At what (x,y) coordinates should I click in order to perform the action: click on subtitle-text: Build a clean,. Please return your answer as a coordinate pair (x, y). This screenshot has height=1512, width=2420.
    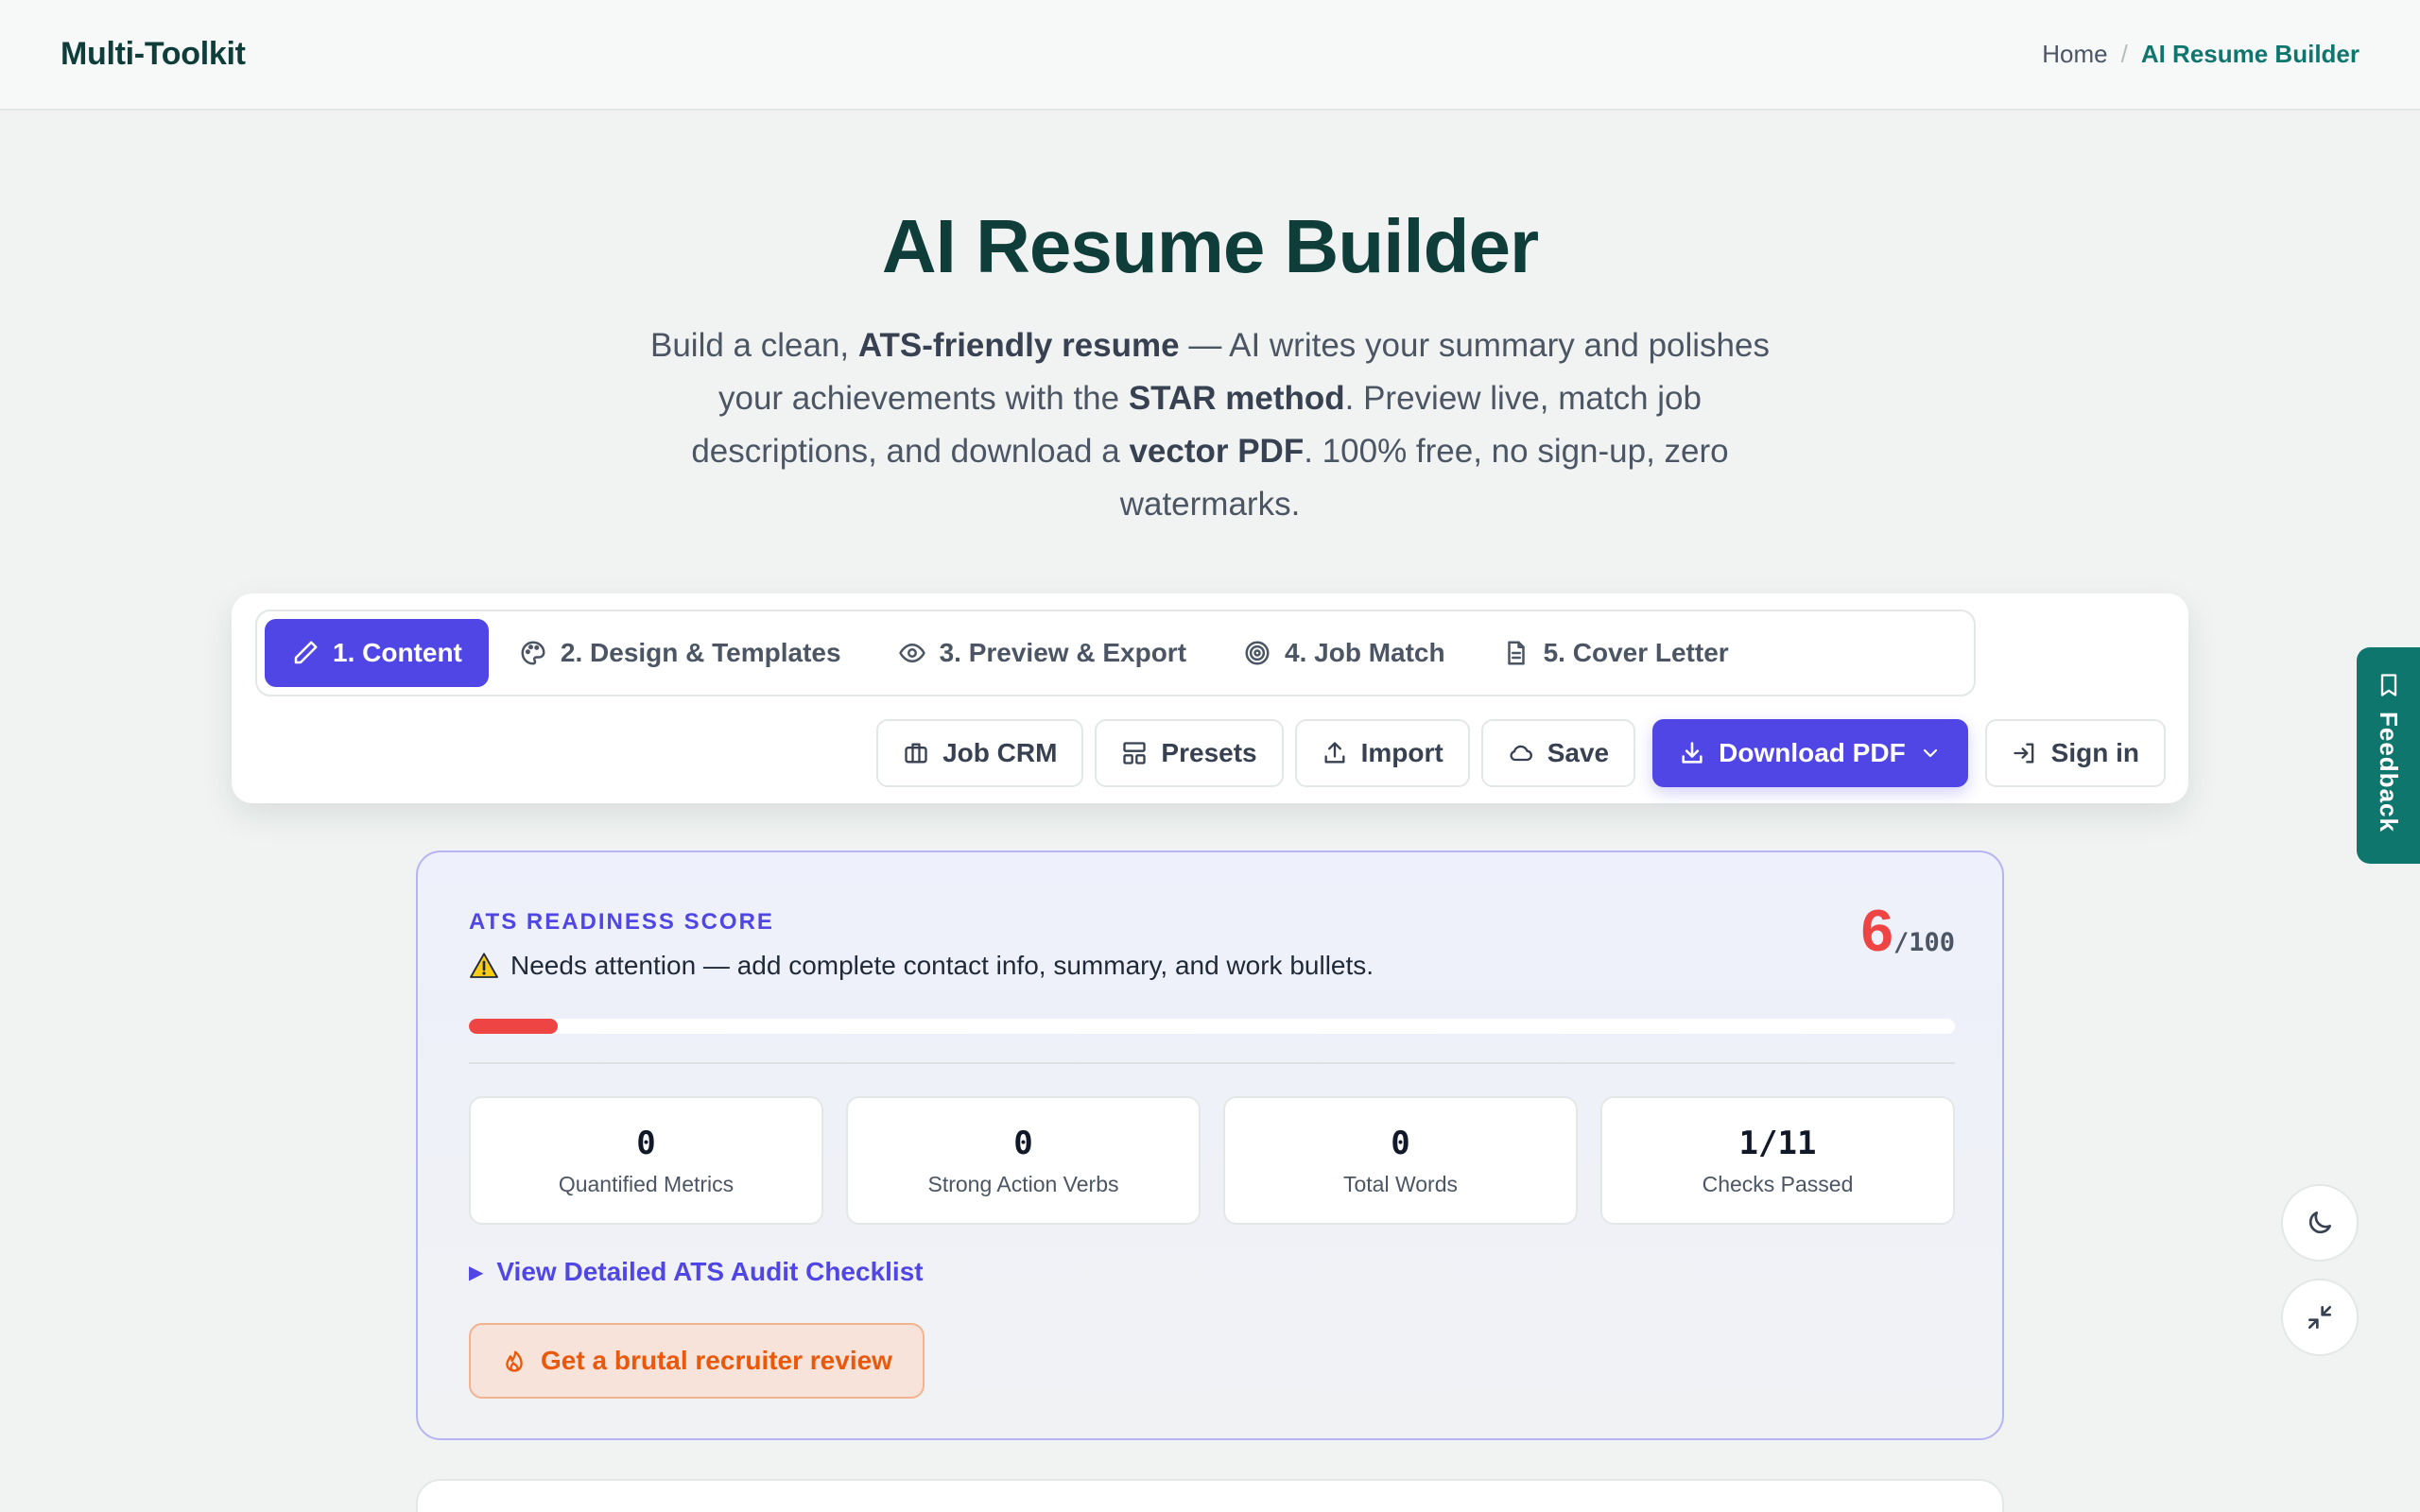
    Looking at the image, I should click on (754, 345).